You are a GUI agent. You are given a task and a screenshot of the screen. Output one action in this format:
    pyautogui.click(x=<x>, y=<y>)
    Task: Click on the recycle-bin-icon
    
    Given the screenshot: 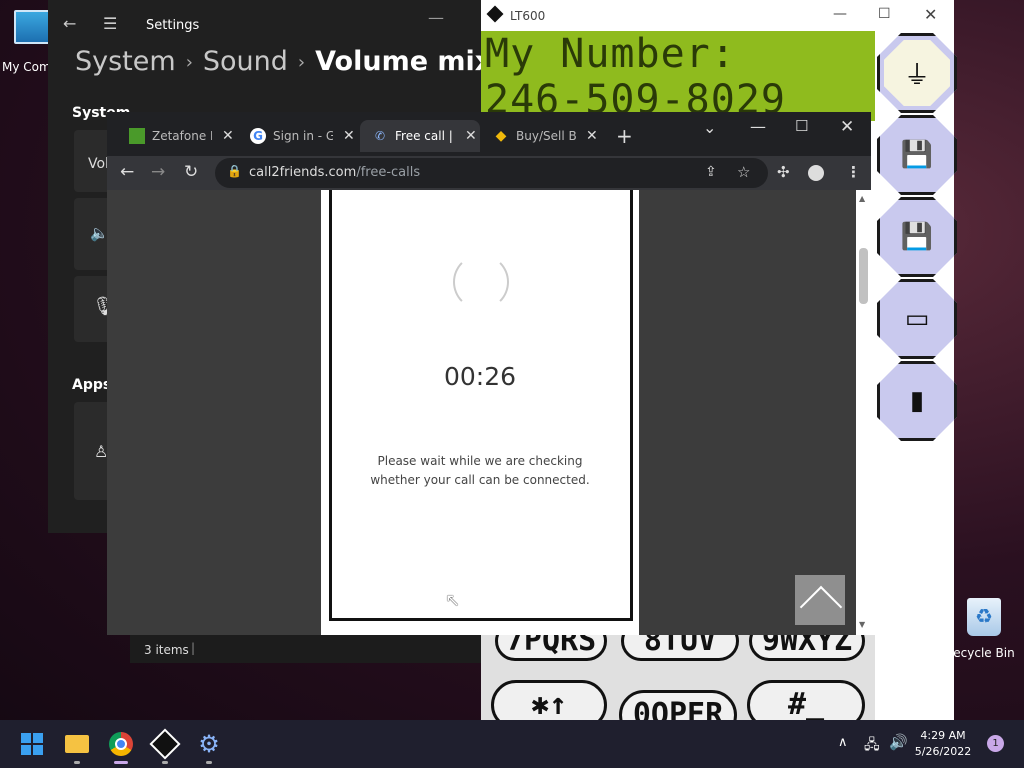 What is the action you would take?
    pyautogui.click(x=984, y=617)
    